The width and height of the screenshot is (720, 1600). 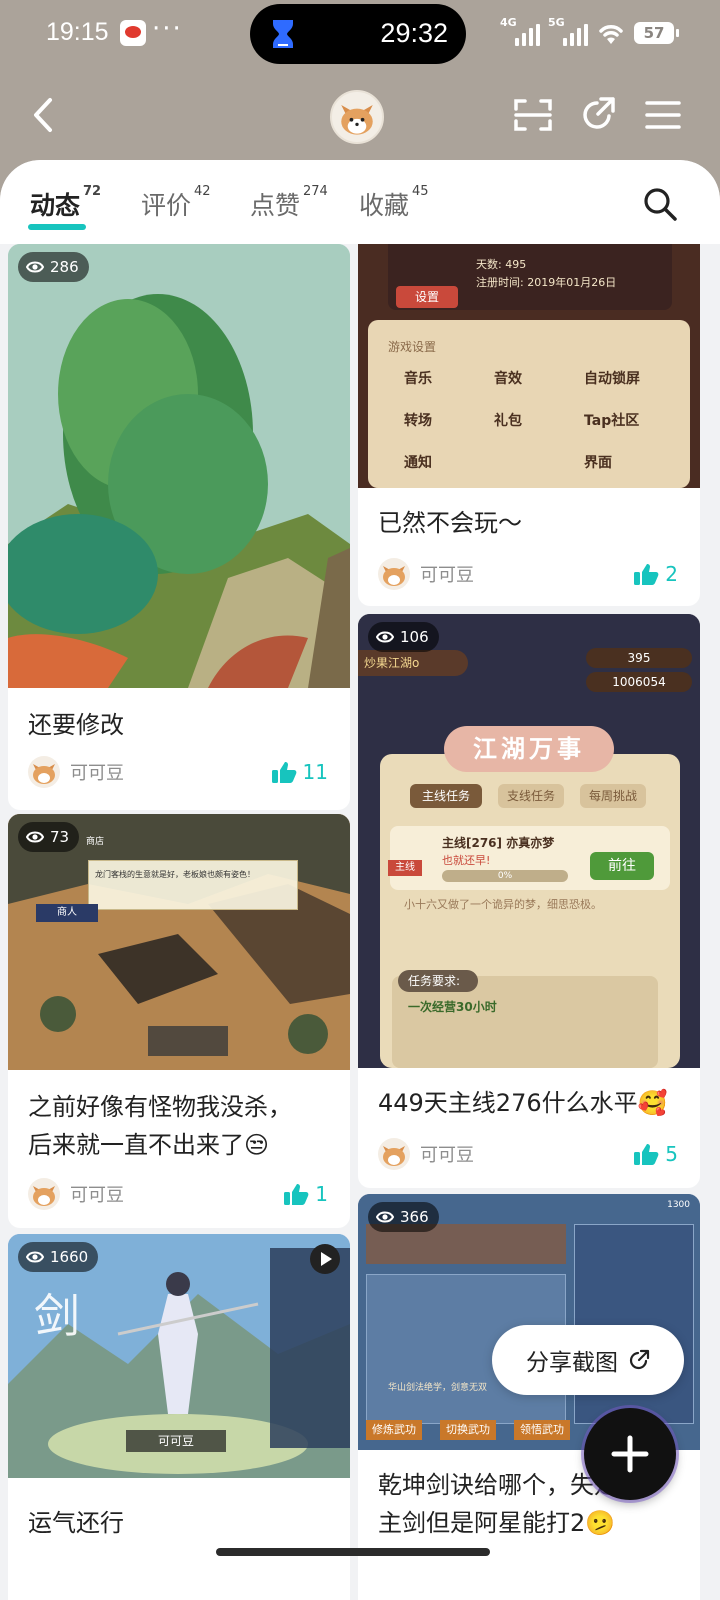 What do you see at coordinates (505, 876) in the screenshot?
I see `quest-progress: 0%` at bounding box center [505, 876].